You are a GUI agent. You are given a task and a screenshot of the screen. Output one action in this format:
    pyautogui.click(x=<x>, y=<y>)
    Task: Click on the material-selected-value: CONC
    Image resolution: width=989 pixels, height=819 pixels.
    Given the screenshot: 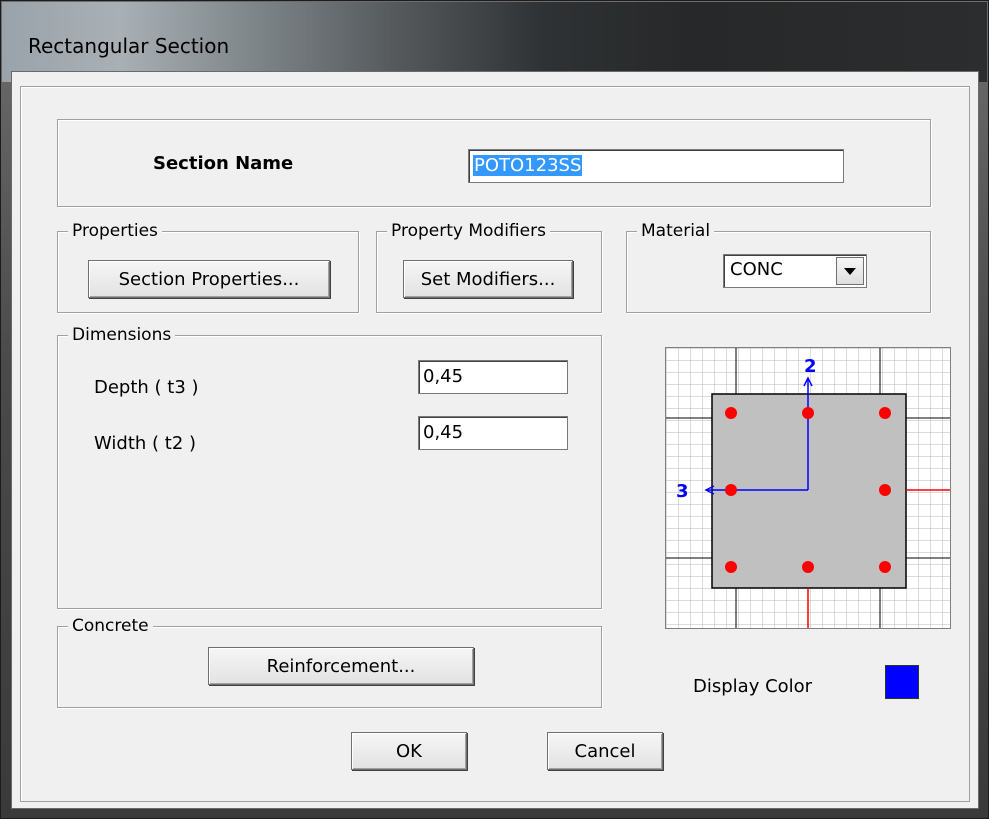 What is the action you would take?
    pyautogui.click(x=756, y=269)
    